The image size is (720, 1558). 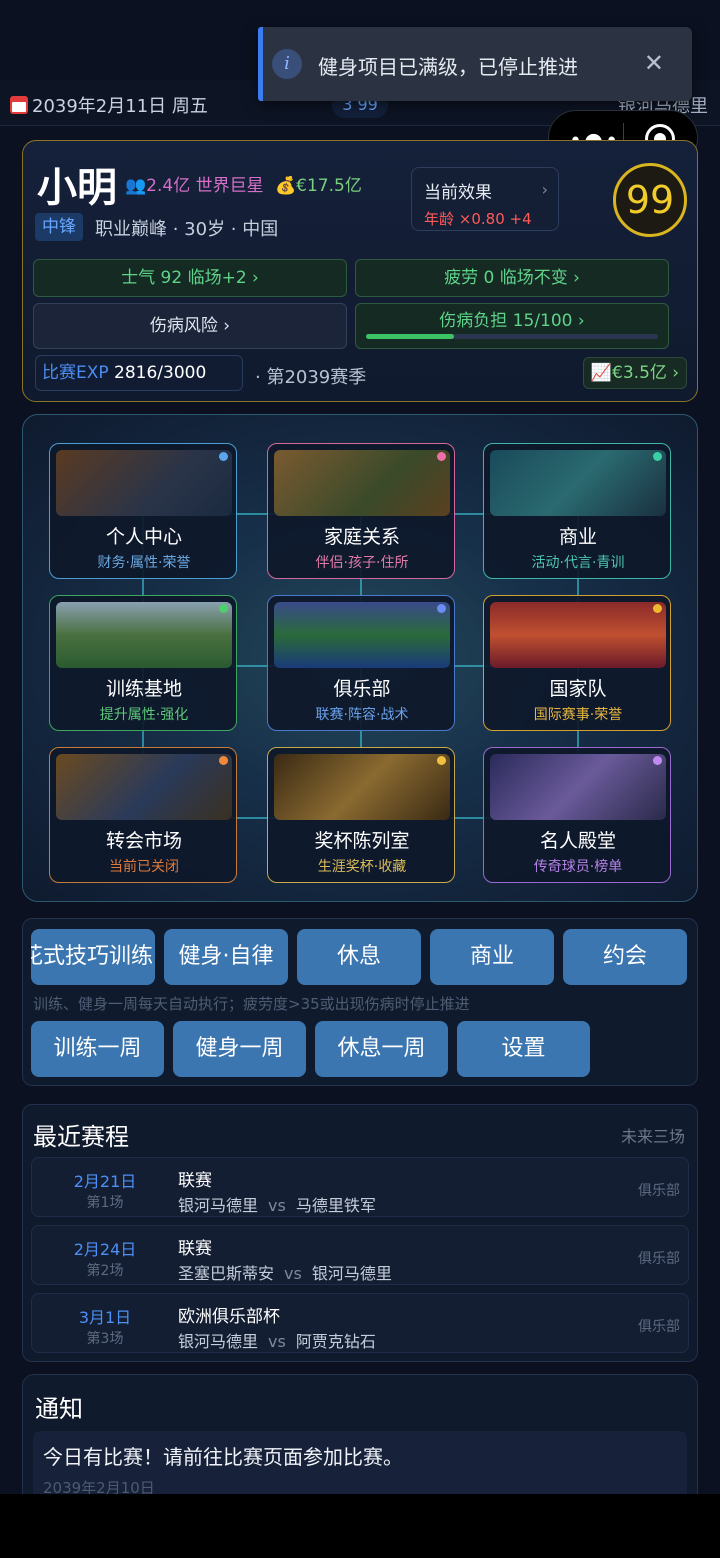 I want to click on schedule-title: 最近赛程, so click(x=81, y=1137).